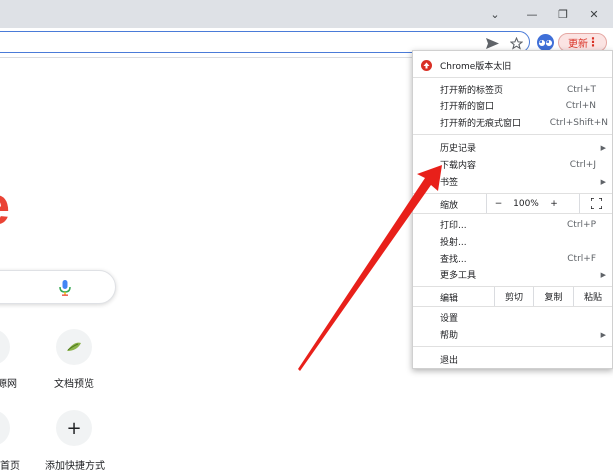  What do you see at coordinates (458, 166) in the screenshot?
I see `menu-item-label: 下载内容` at bounding box center [458, 166].